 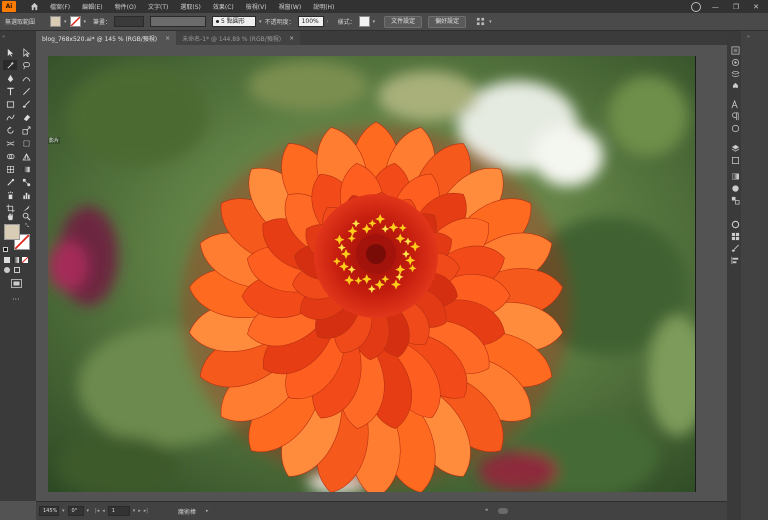 I want to click on color-guide-icon, so click(x=735, y=200).